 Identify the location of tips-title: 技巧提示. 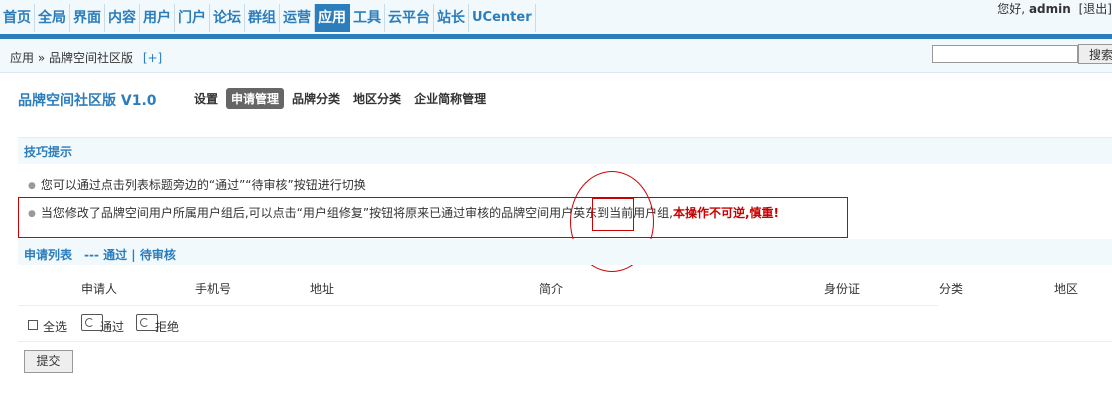
(48, 152).